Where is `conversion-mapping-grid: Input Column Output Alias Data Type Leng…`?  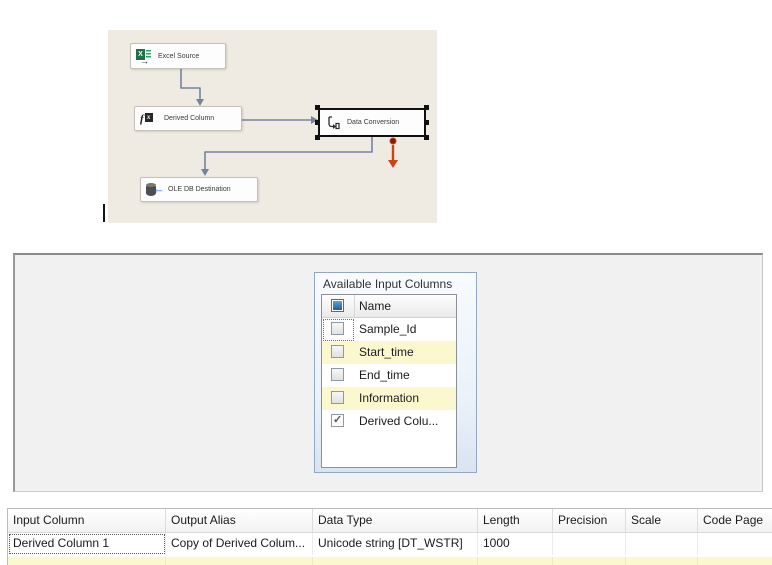
conversion-mapping-grid: Input Column Output Alias Data Type Leng… is located at coordinates (389, 536).